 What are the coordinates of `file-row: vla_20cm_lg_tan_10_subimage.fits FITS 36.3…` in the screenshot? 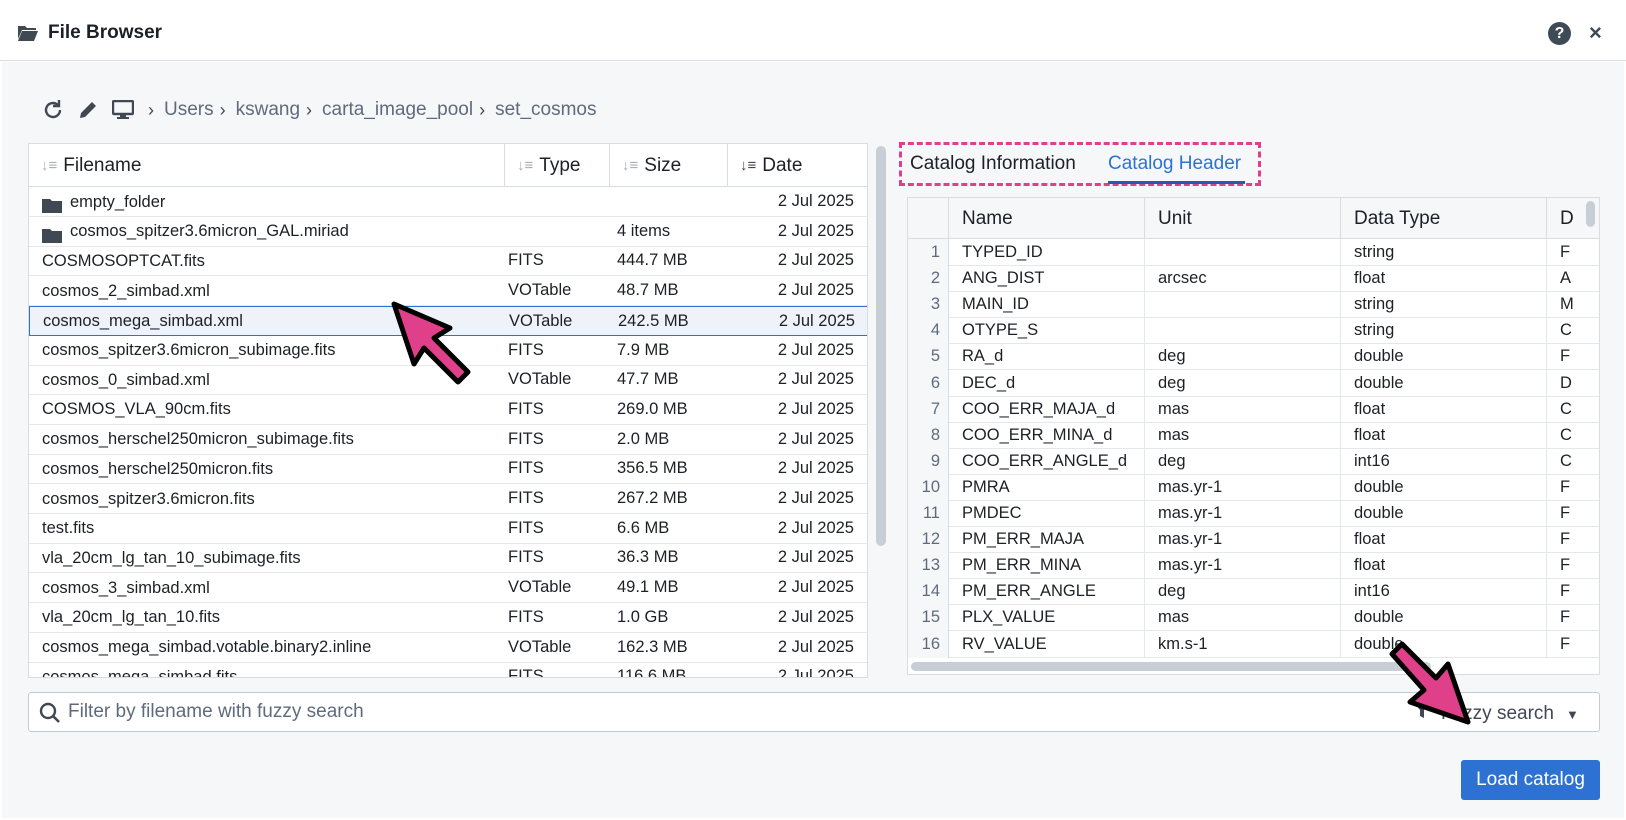 It's located at (448, 558).